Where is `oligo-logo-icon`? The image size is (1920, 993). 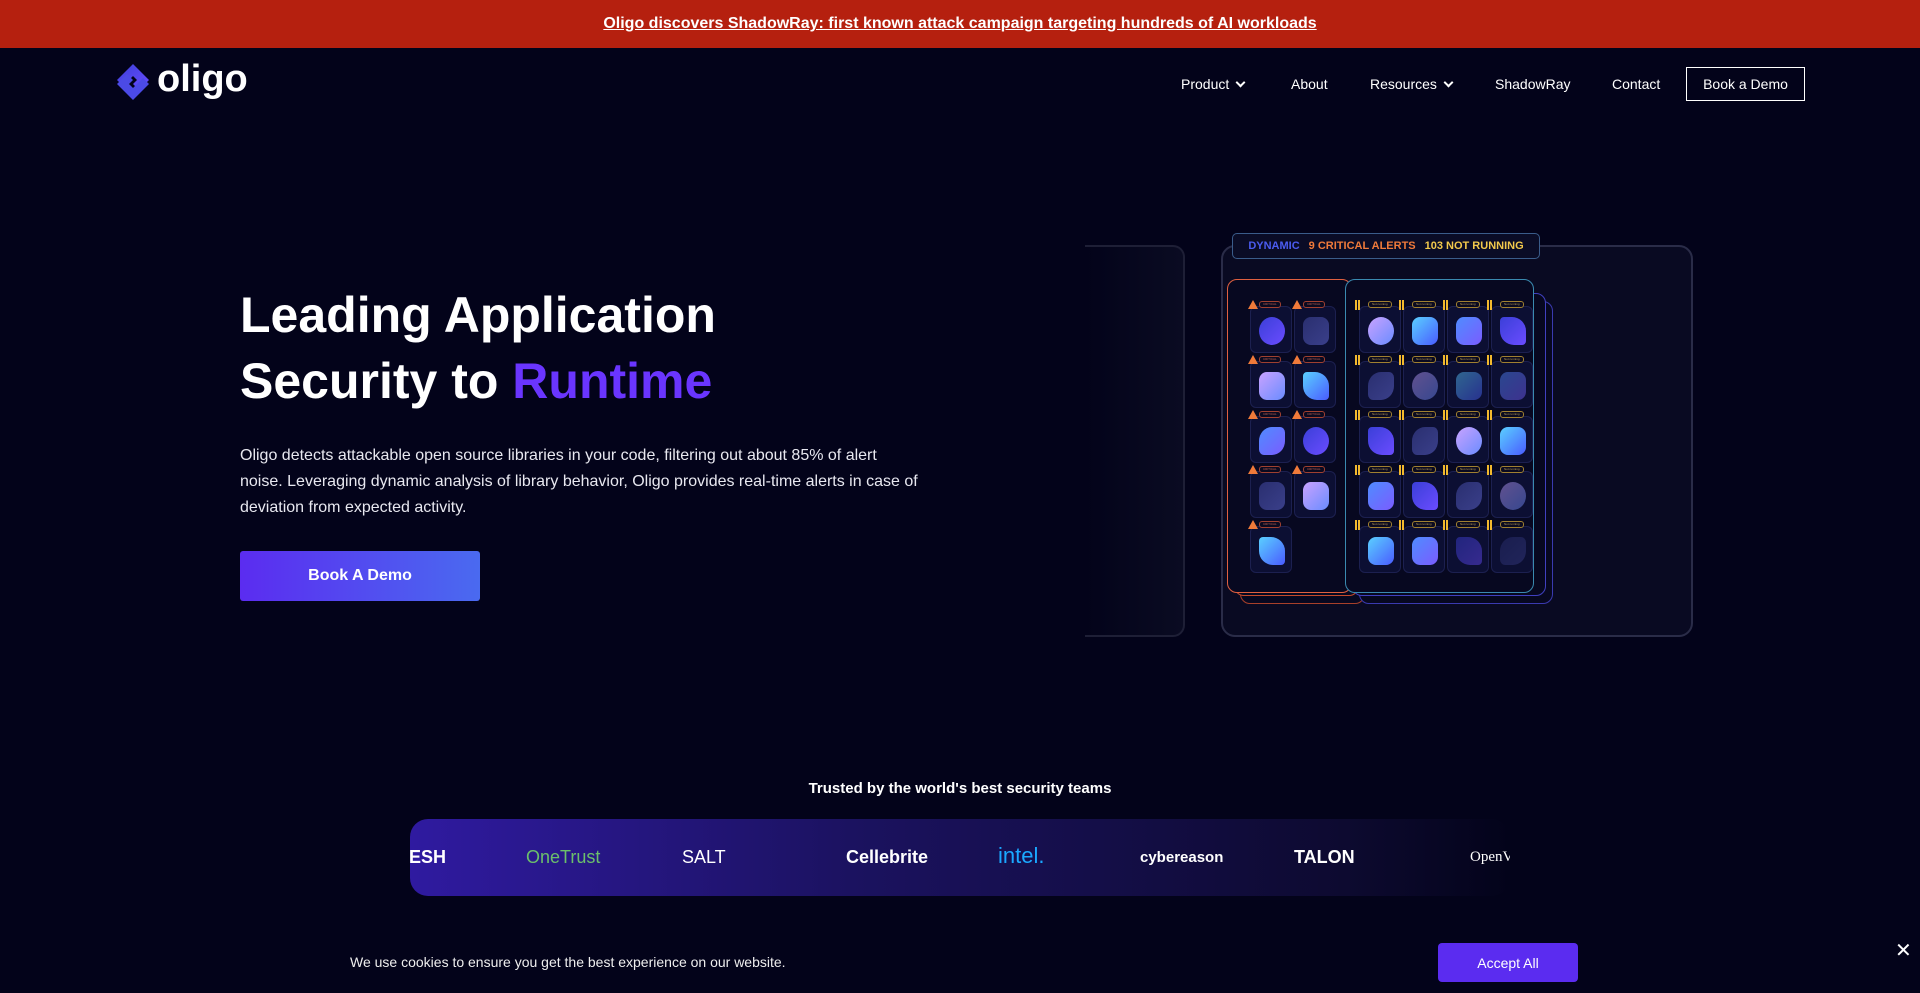 oligo-logo-icon is located at coordinates (133, 82).